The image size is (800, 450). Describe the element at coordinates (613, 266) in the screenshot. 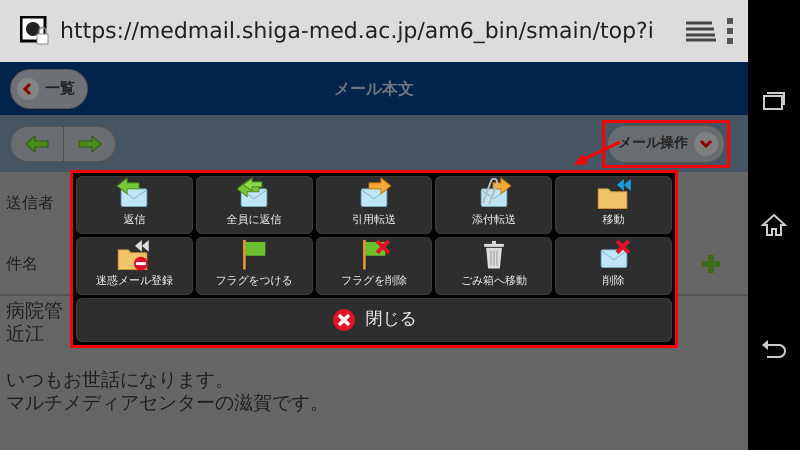

I see `menu-item: 削除` at that location.